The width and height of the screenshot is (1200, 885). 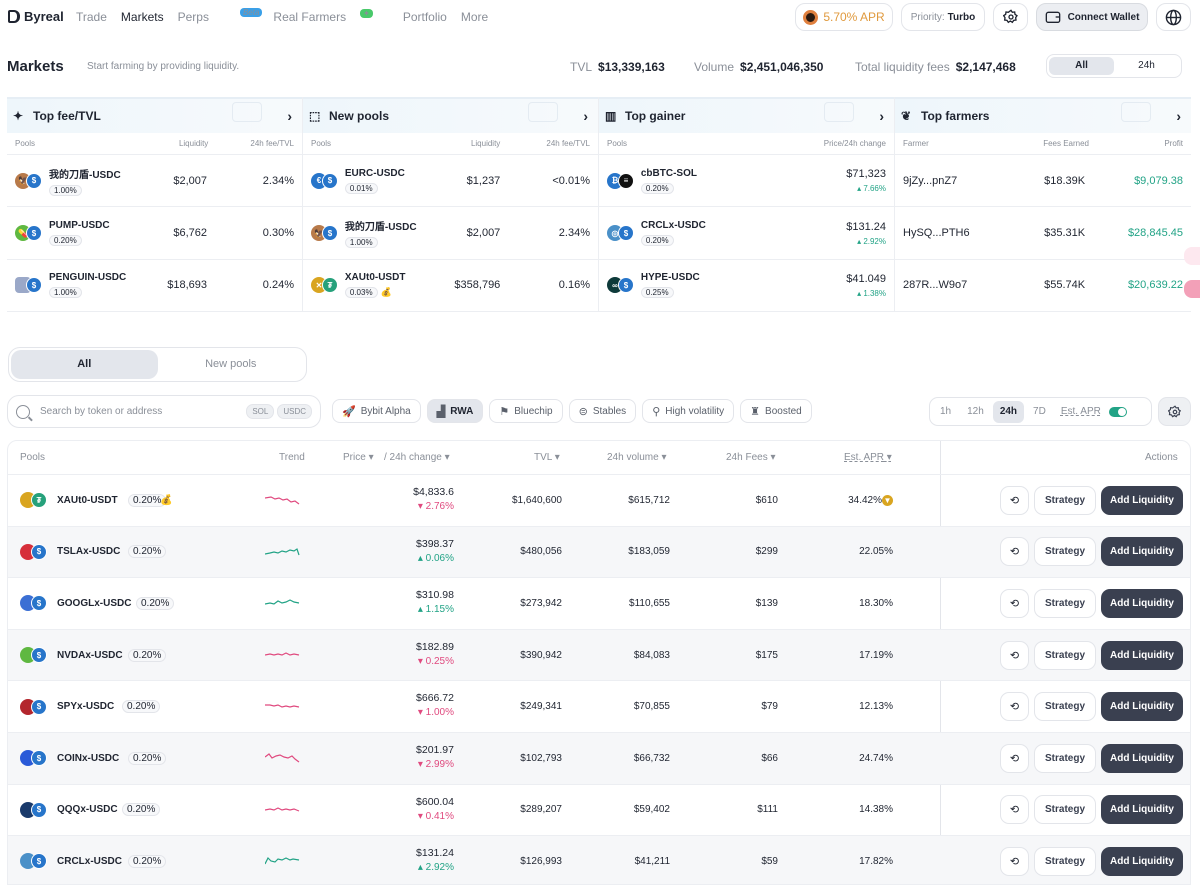 I want to click on list-item: HySQ...PTH6 $35.31K $28,845.45, so click(x=1043, y=233).